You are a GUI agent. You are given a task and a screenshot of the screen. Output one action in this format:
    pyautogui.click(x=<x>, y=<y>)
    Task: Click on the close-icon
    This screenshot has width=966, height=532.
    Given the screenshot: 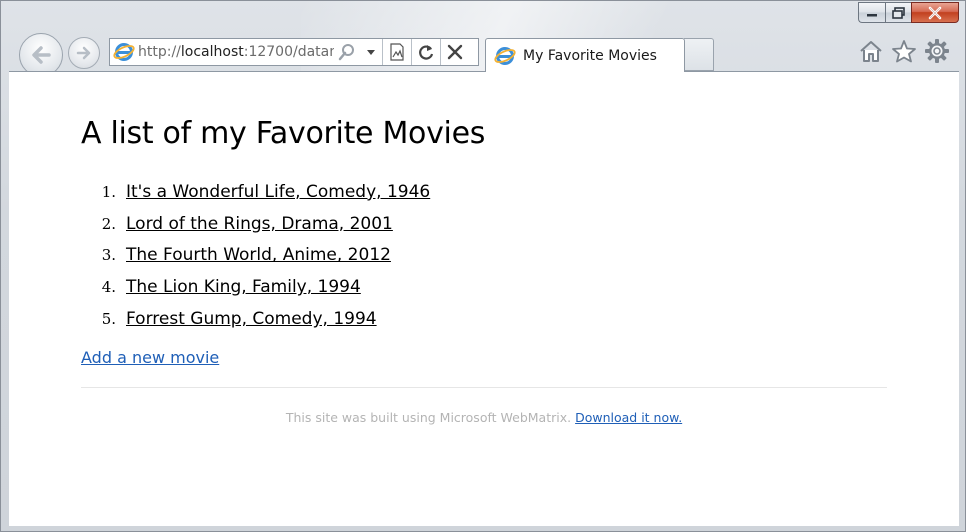 What is the action you would take?
    pyautogui.click(x=935, y=12)
    